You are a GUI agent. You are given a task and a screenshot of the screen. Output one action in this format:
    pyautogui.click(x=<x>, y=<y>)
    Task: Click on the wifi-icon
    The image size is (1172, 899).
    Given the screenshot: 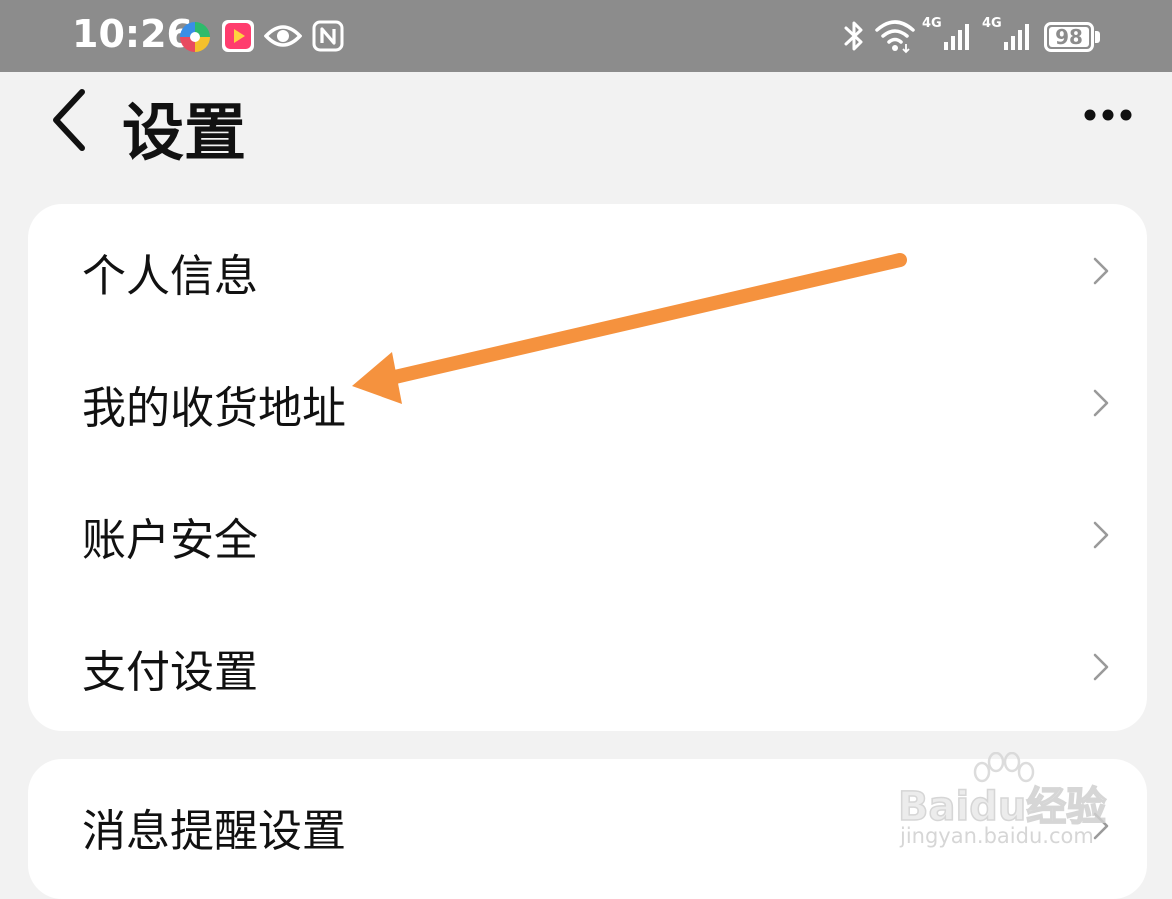 What is the action you would take?
    pyautogui.click(x=895, y=37)
    